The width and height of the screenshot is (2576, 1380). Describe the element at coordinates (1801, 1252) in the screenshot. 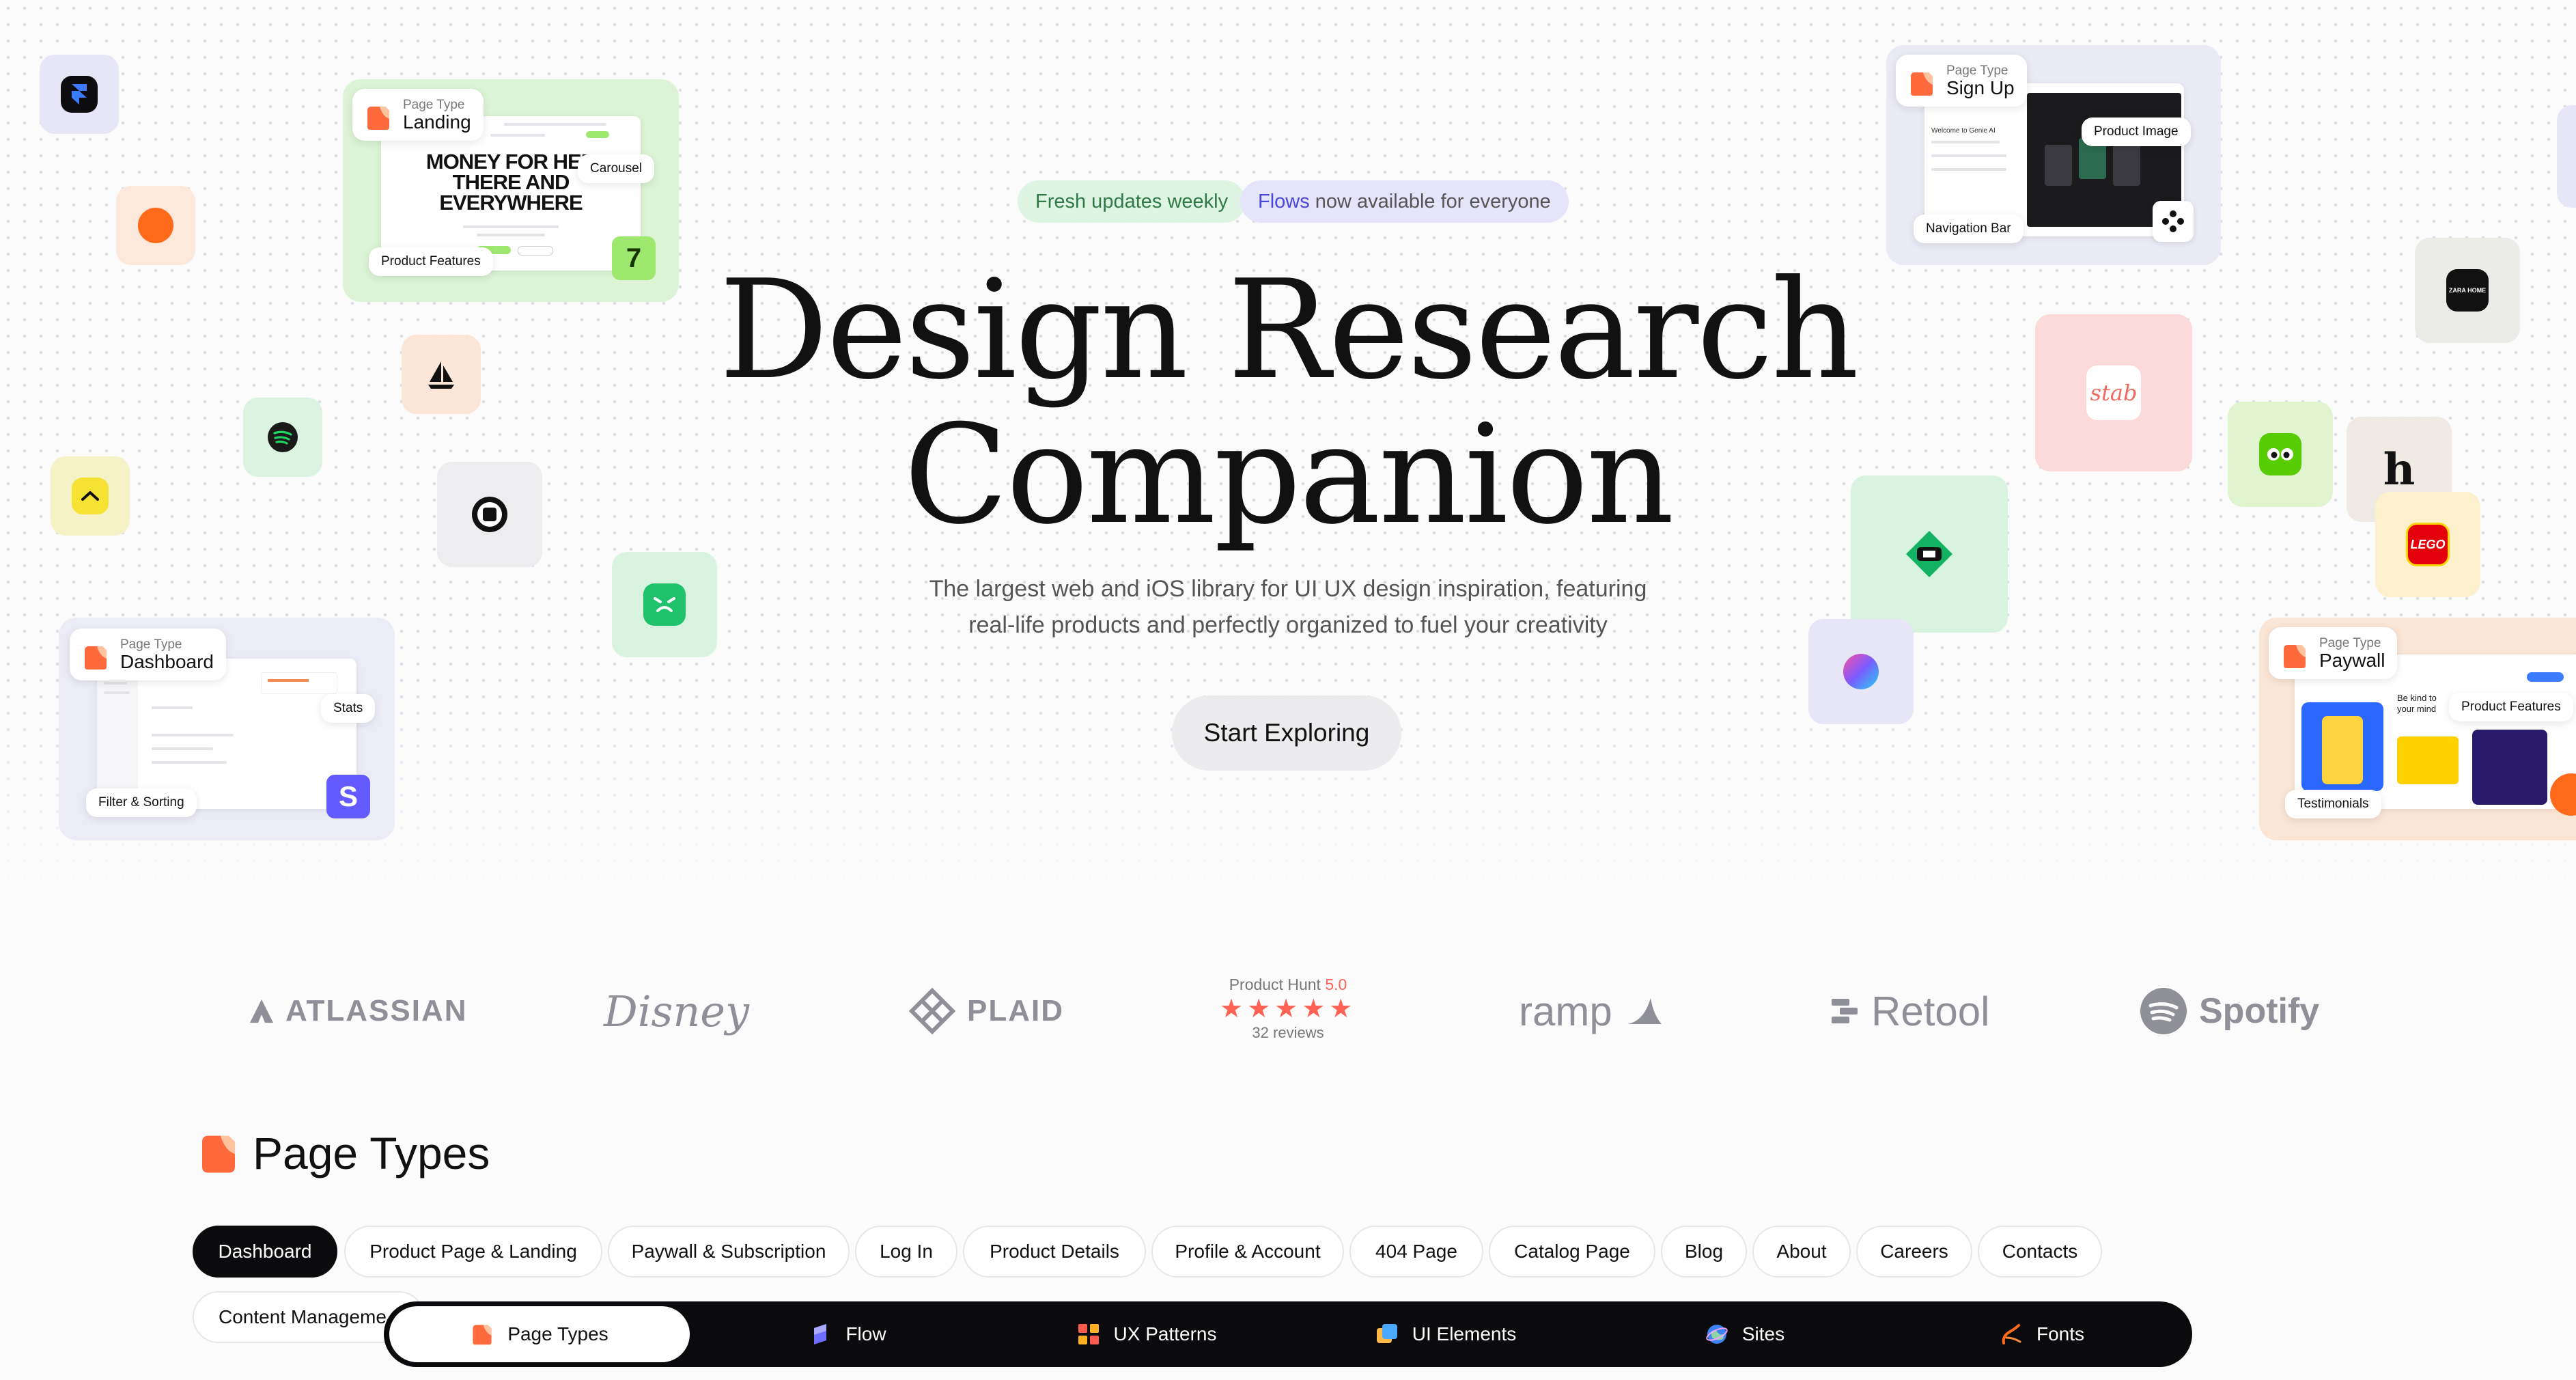

I see `pill-about: About` at that location.